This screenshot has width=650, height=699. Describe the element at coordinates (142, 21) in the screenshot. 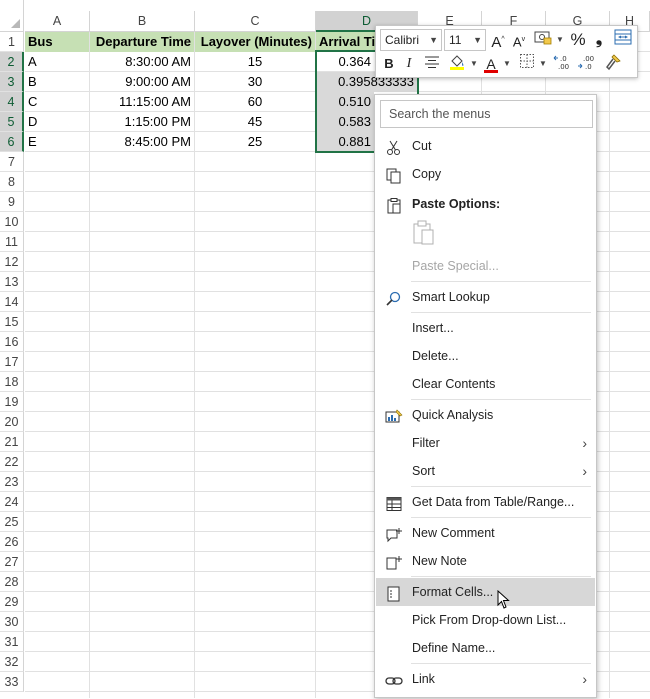

I see `column-header-b: B` at that location.